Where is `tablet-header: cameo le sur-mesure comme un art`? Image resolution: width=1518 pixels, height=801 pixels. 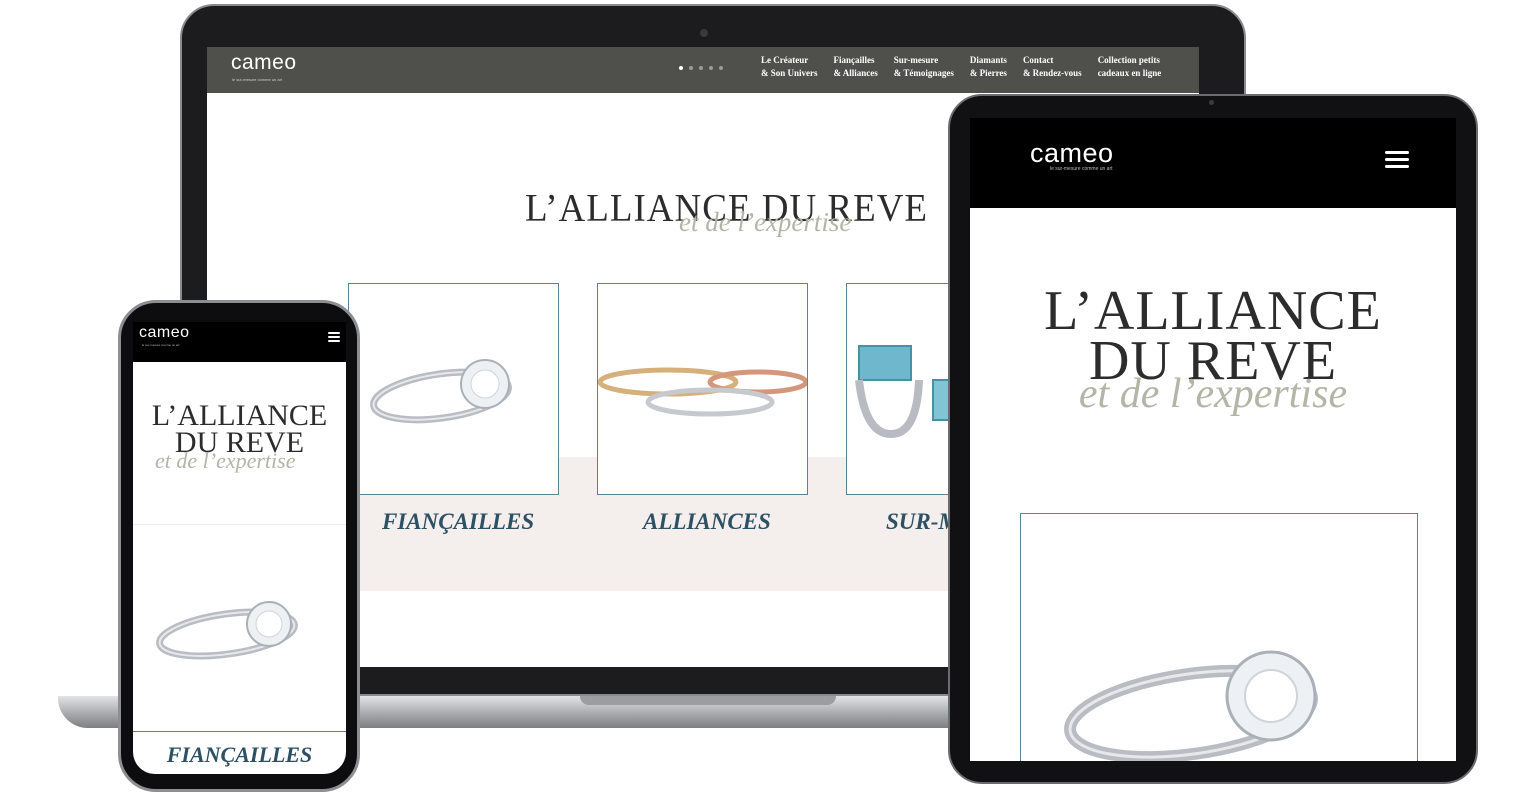
tablet-header: cameo le sur-mesure comme un art is located at coordinates (1213, 163).